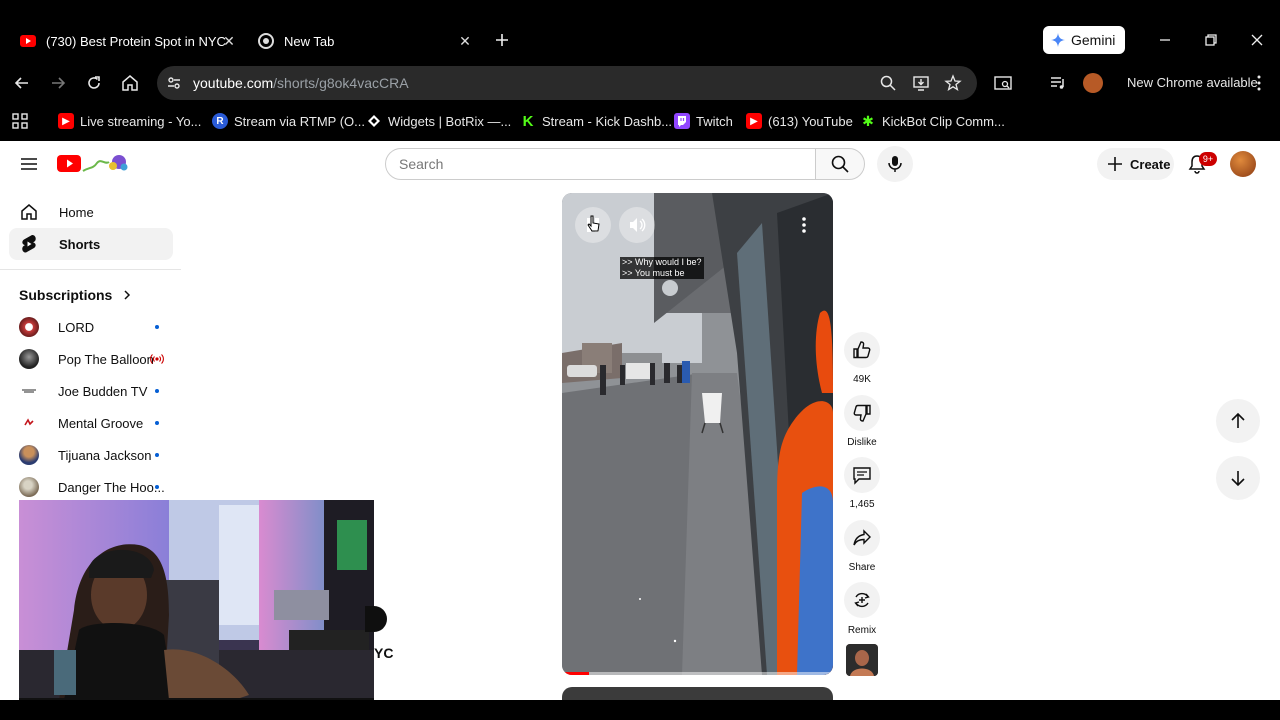  Describe the element at coordinates (29, 212) in the screenshot. I see `home-icon` at that location.